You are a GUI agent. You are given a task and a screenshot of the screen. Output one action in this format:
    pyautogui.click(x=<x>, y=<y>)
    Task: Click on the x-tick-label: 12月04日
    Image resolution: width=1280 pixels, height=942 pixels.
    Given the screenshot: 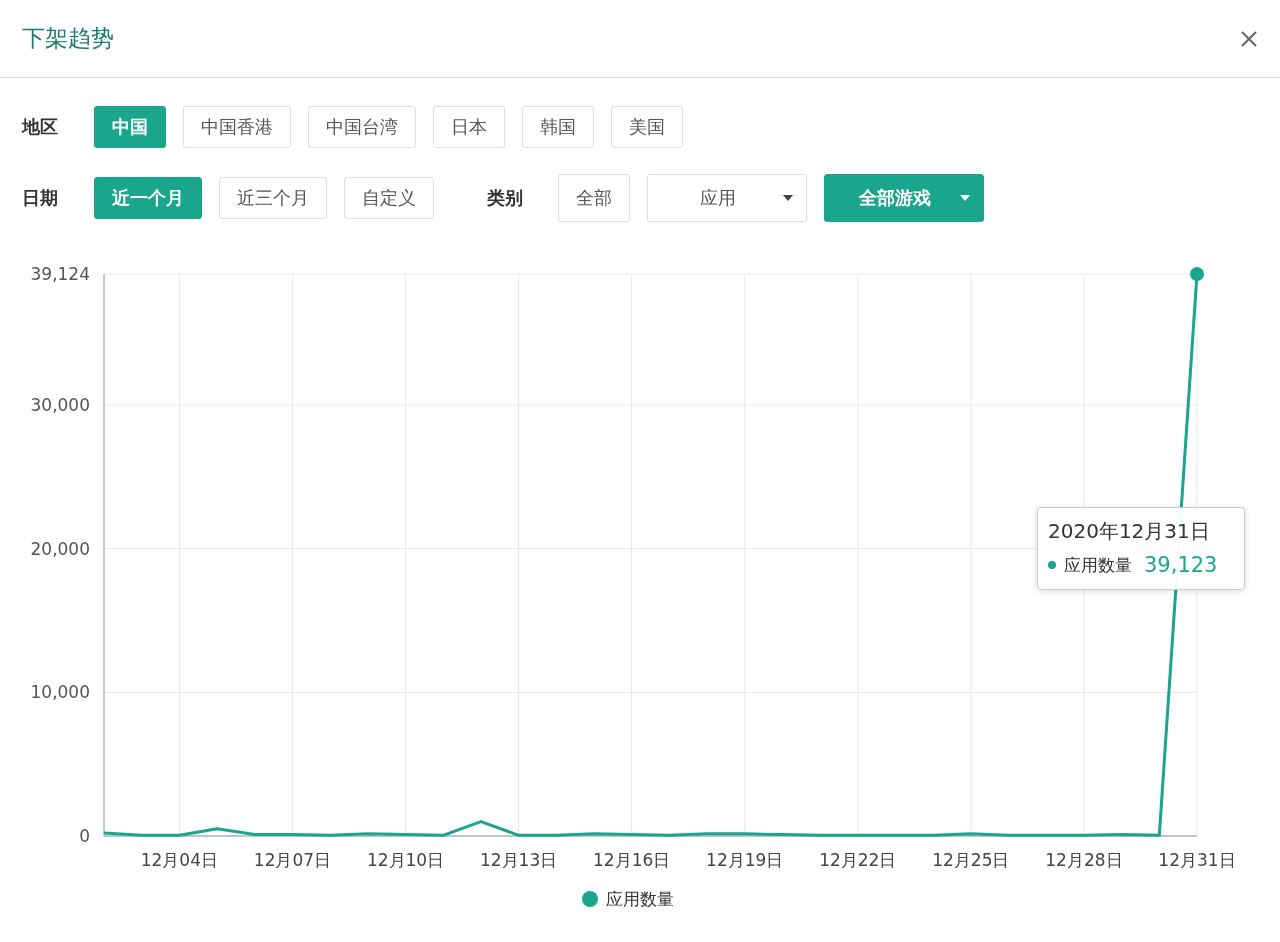 What is the action you would take?
    pyautogui.click(x=179, y=860)
    